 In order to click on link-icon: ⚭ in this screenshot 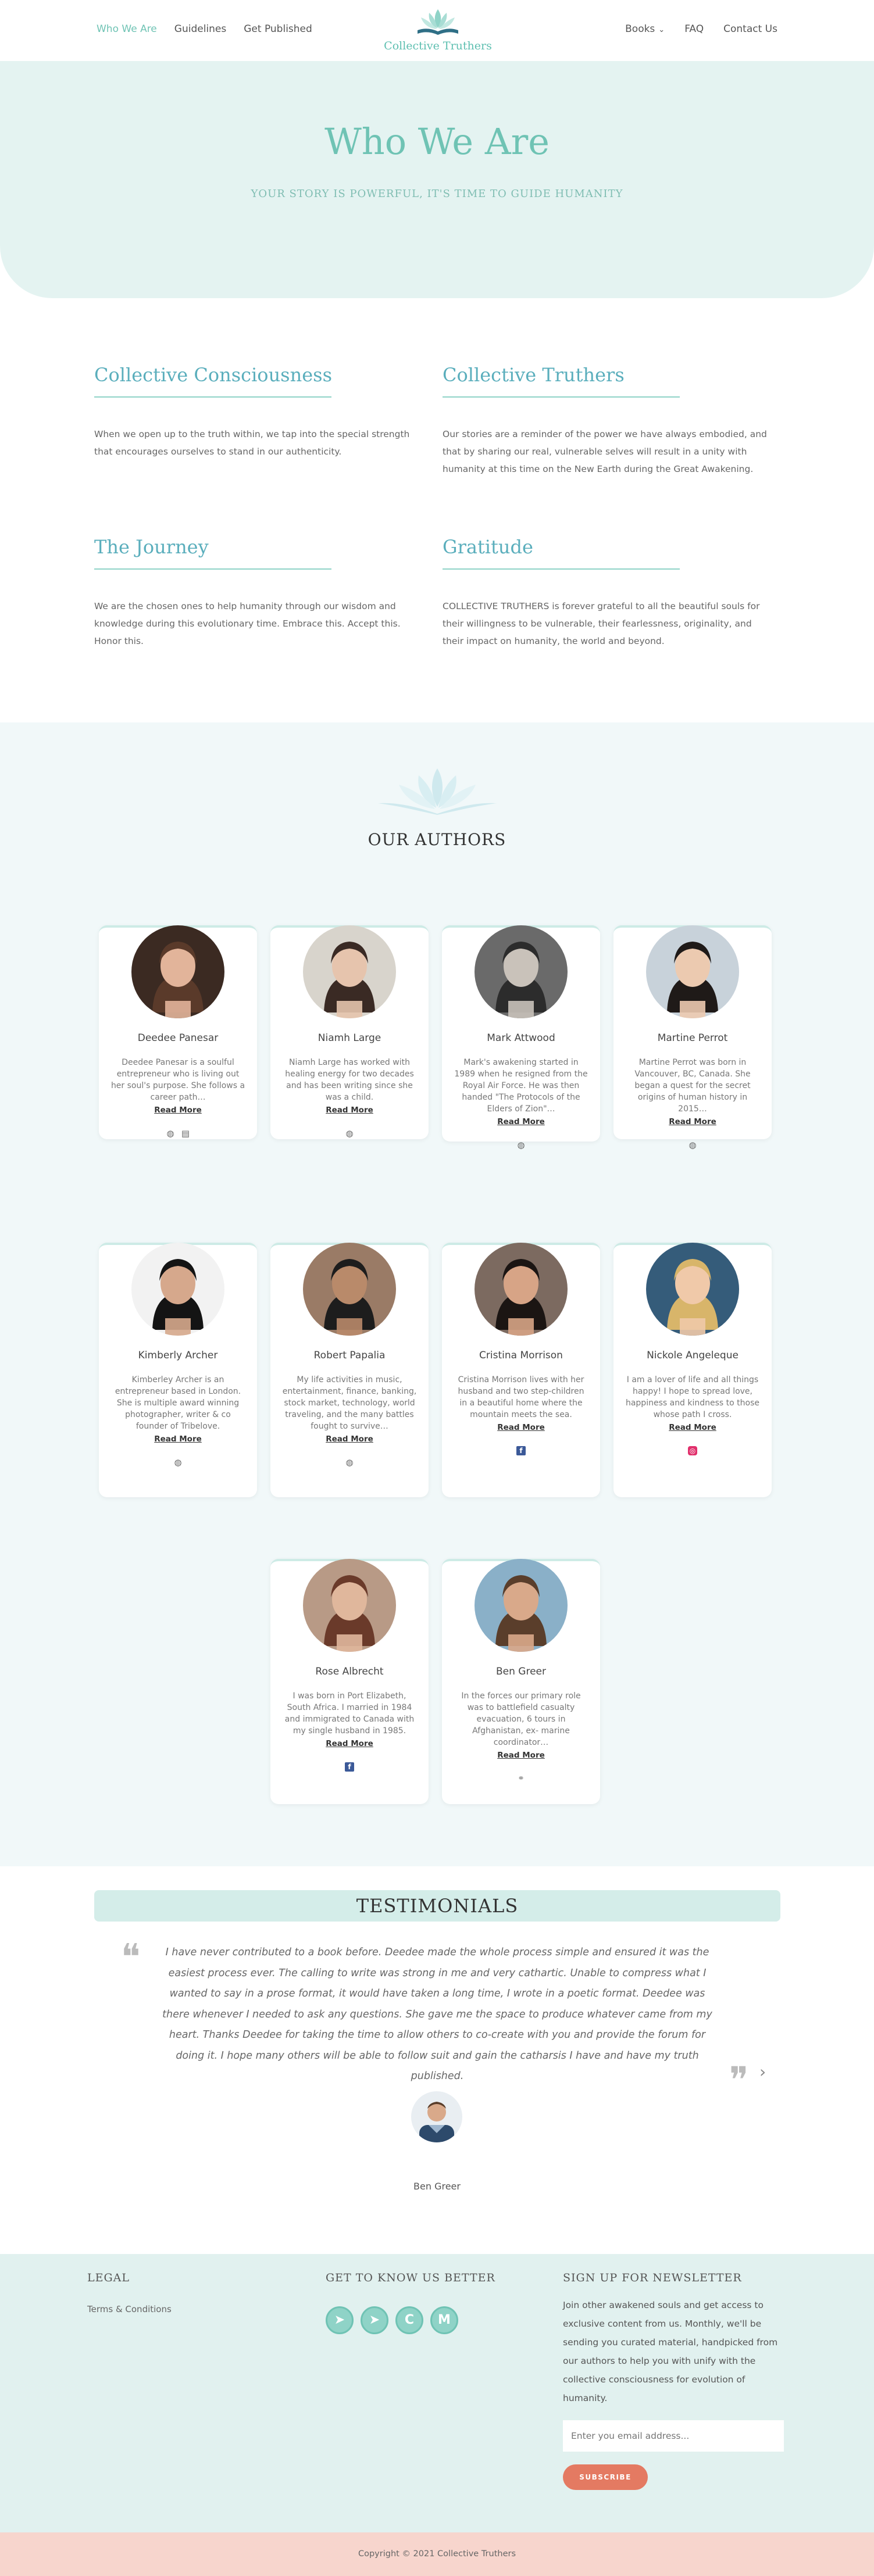, I will do `click(521, 1778)`.